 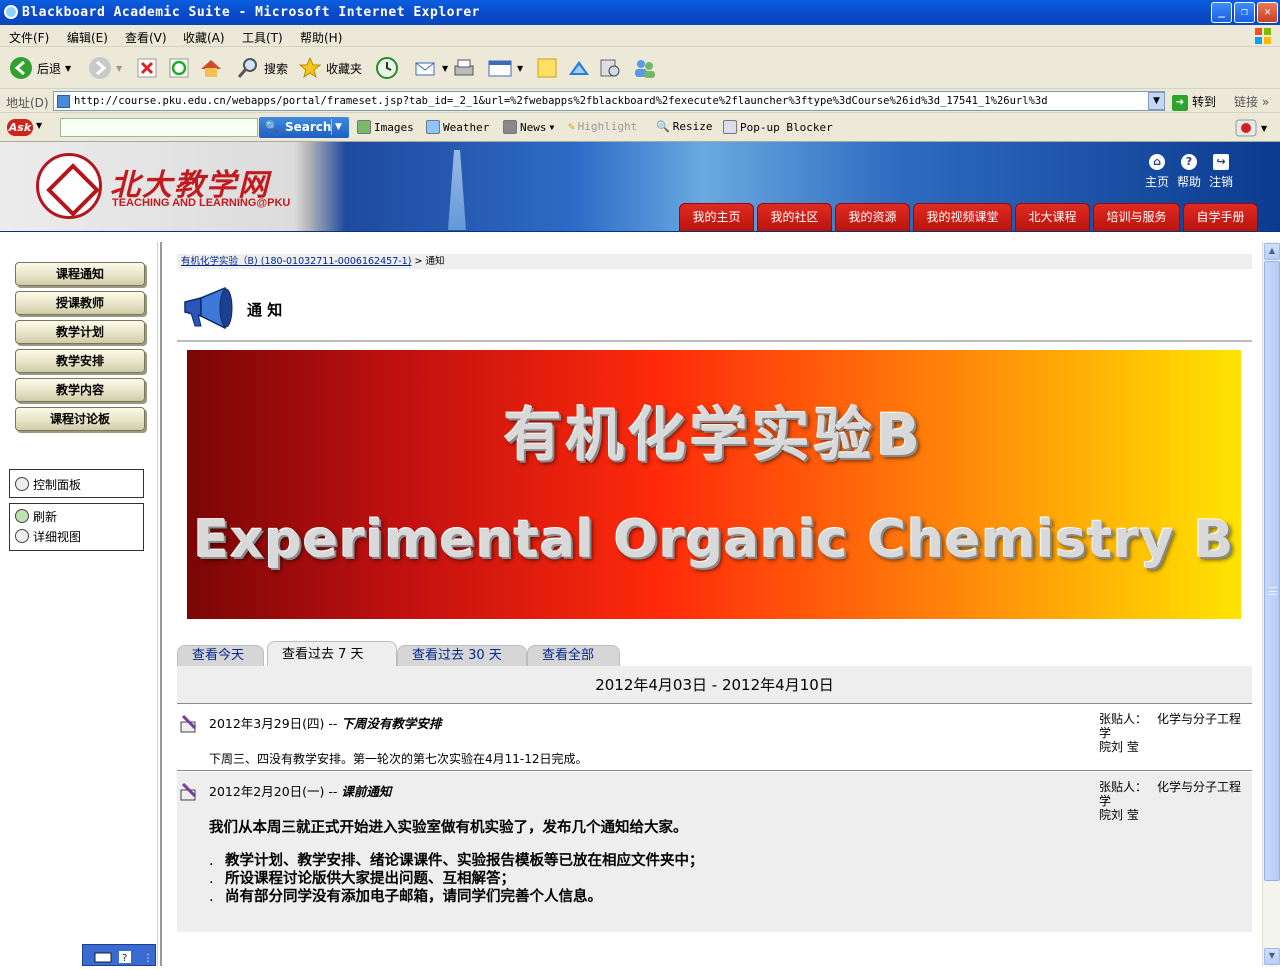 I want to click on menu-content: 教学内容, so click(x=80, y=390).